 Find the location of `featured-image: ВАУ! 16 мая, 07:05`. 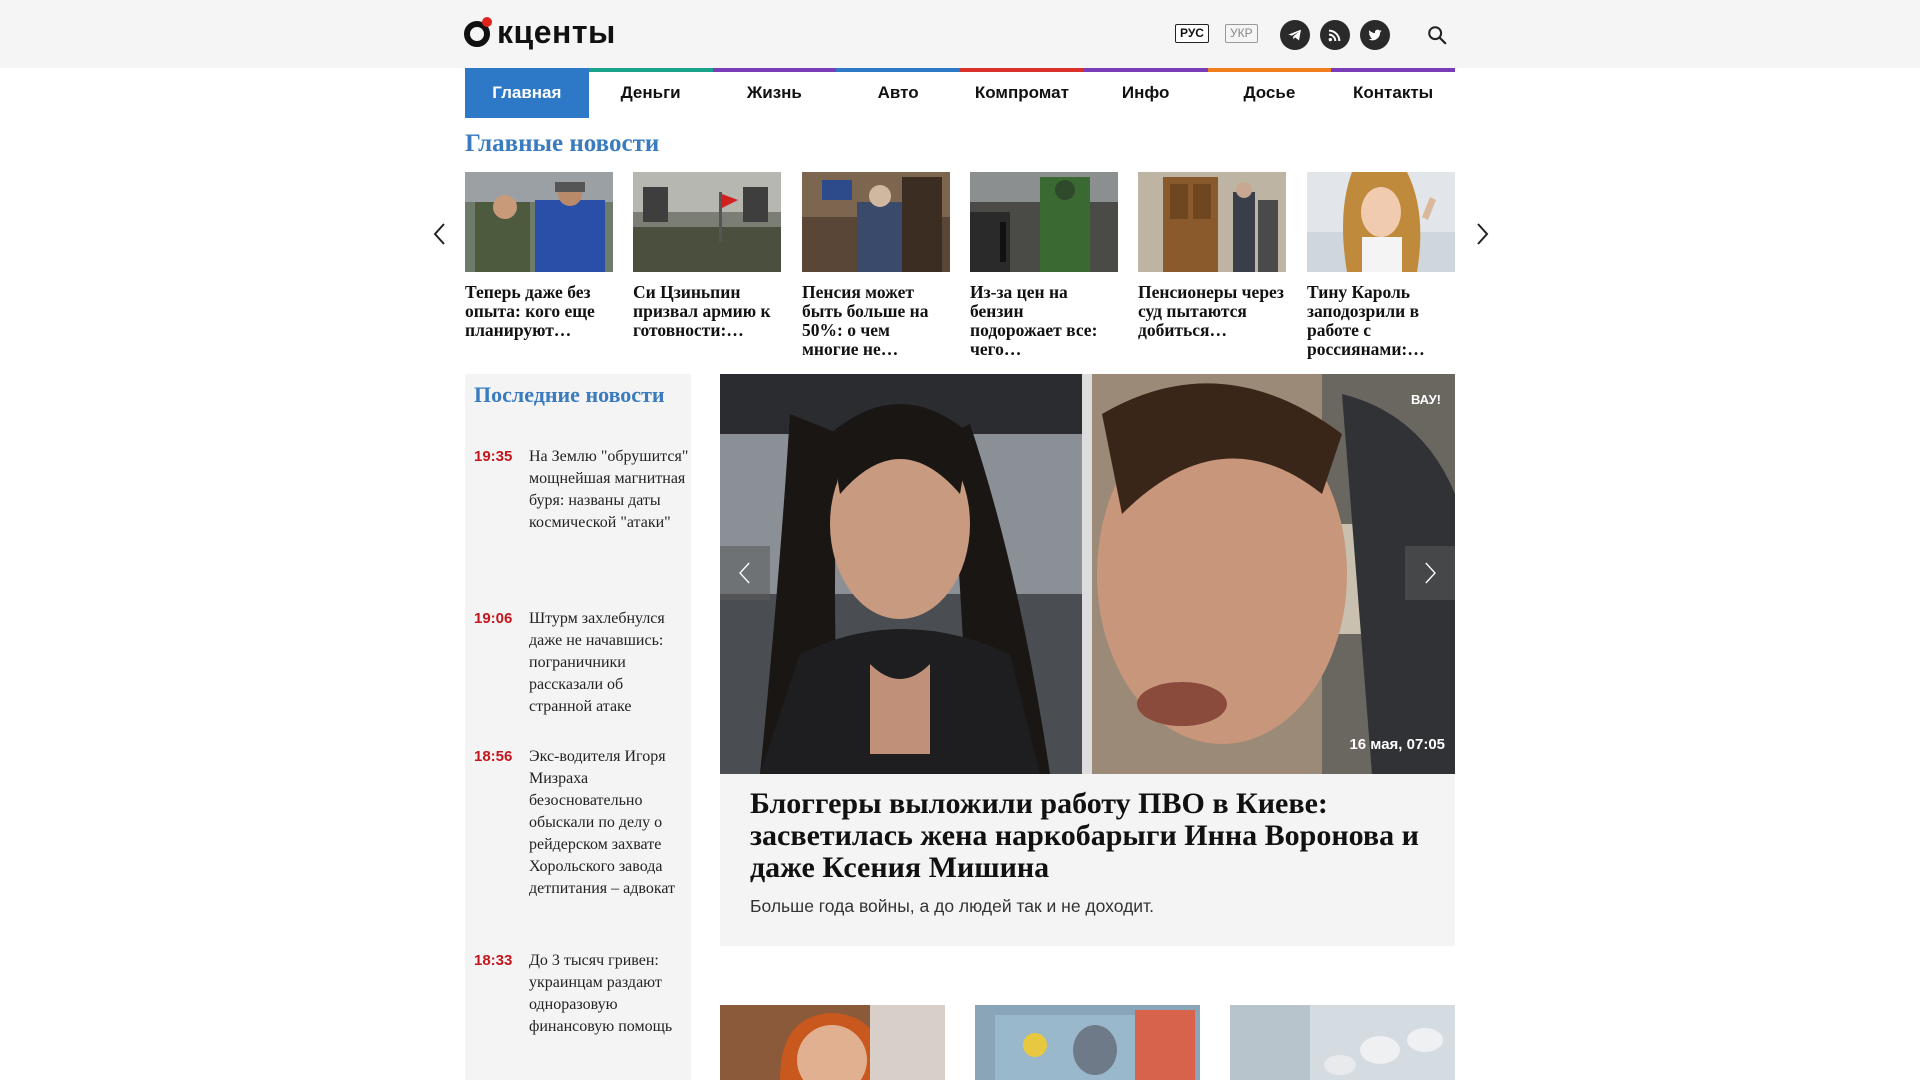

featured-image: ВАУ! 16 мая, 07:05 is located at coordinates (1087, 574).